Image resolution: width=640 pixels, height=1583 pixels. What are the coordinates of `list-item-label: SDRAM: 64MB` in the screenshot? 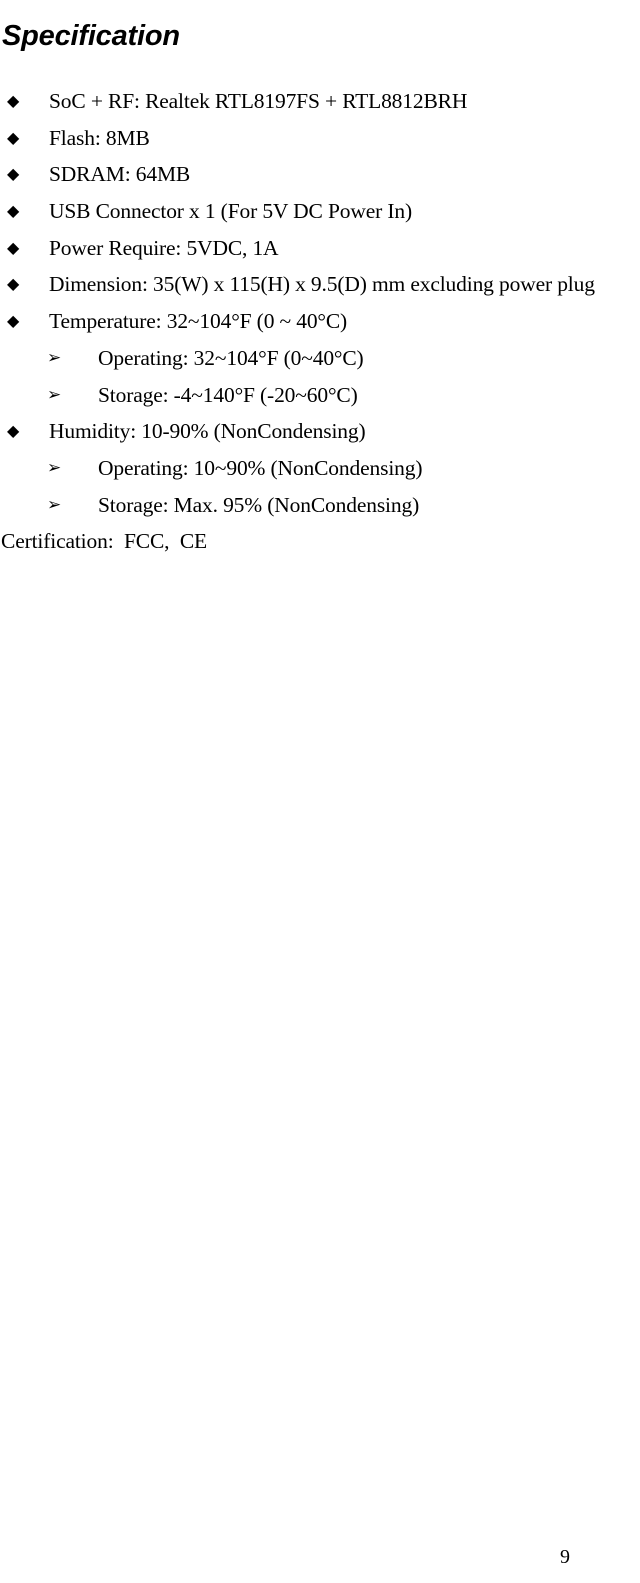 It's located at (120, 174).